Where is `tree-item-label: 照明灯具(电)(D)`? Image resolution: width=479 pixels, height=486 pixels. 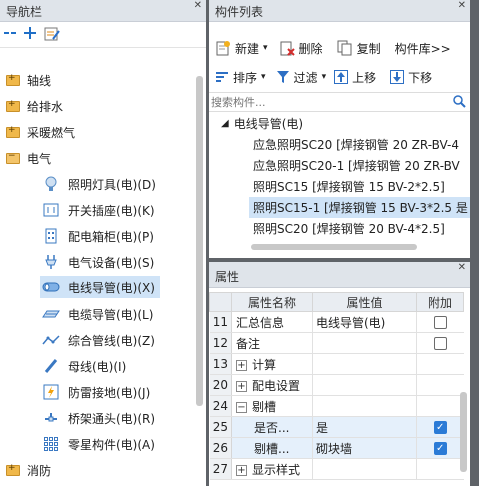 tree-item-label: 照明灯具(电)(D) is located at coordinates (112, 184).